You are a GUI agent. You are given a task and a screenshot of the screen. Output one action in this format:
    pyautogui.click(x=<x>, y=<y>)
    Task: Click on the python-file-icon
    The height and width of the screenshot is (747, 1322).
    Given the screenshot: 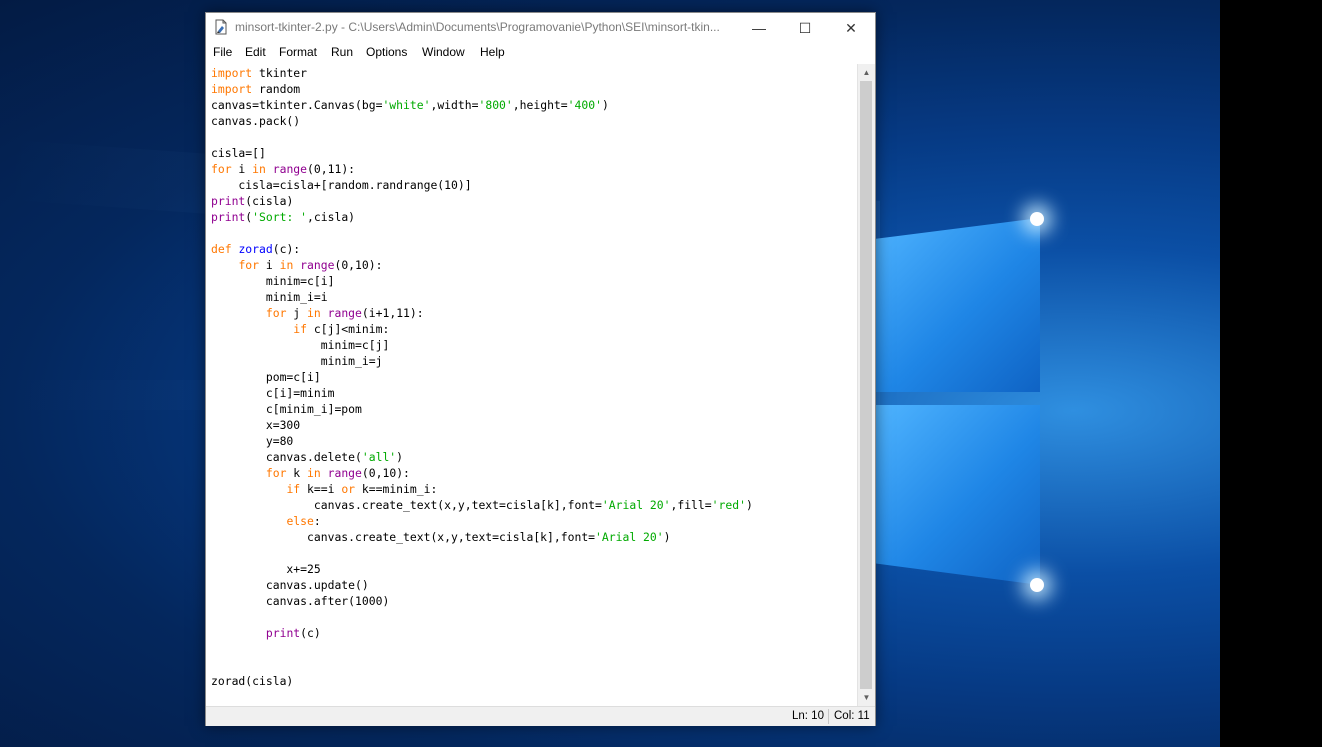 What is the action you would take?
    pyautogui.click(x=221, y=27)
    